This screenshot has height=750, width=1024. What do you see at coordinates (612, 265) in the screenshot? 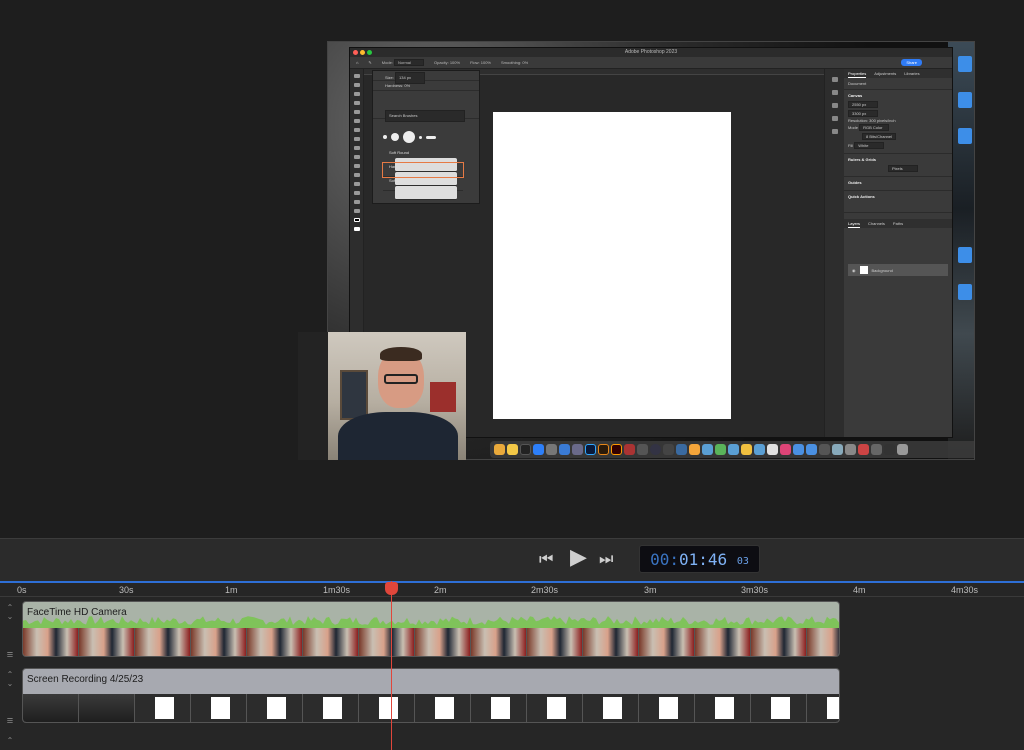
I see `photoshop-document-canvas` at bounding box center [612, 265].